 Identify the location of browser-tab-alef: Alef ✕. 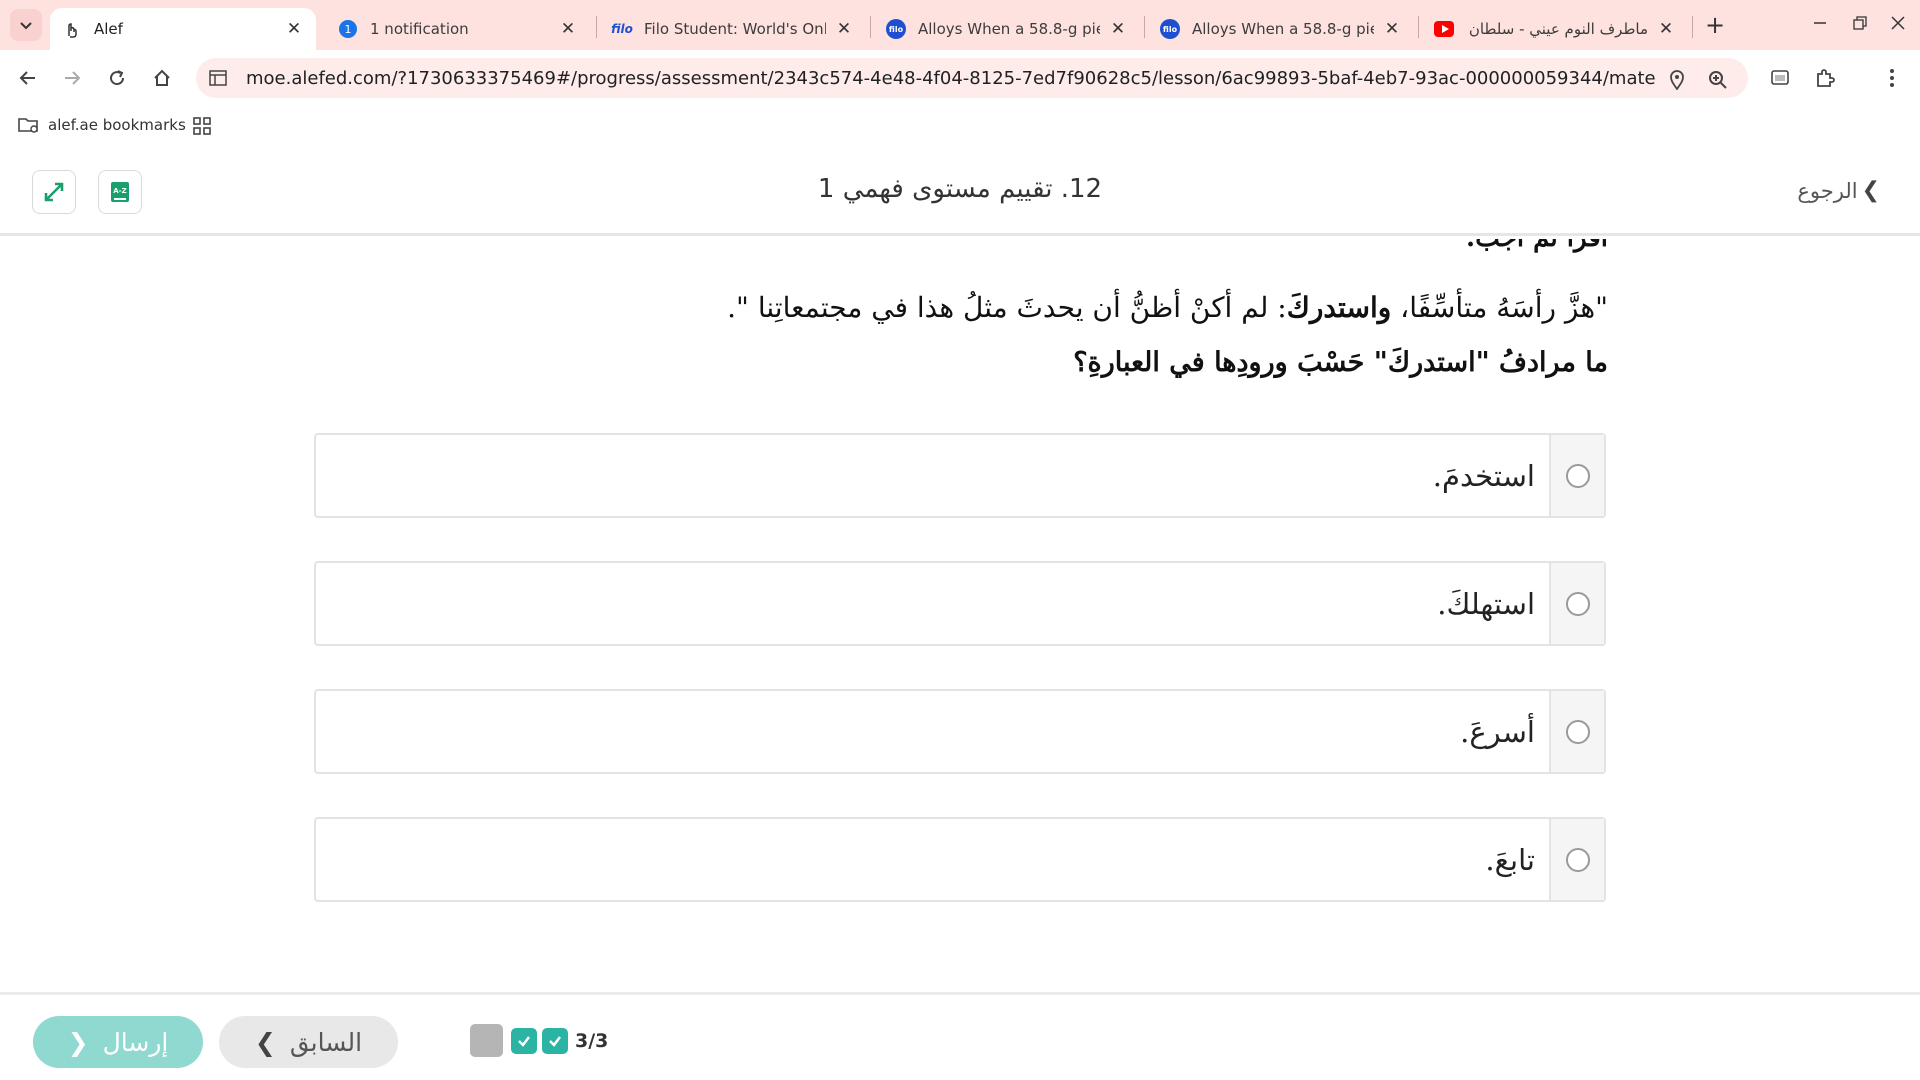
(183, 29).